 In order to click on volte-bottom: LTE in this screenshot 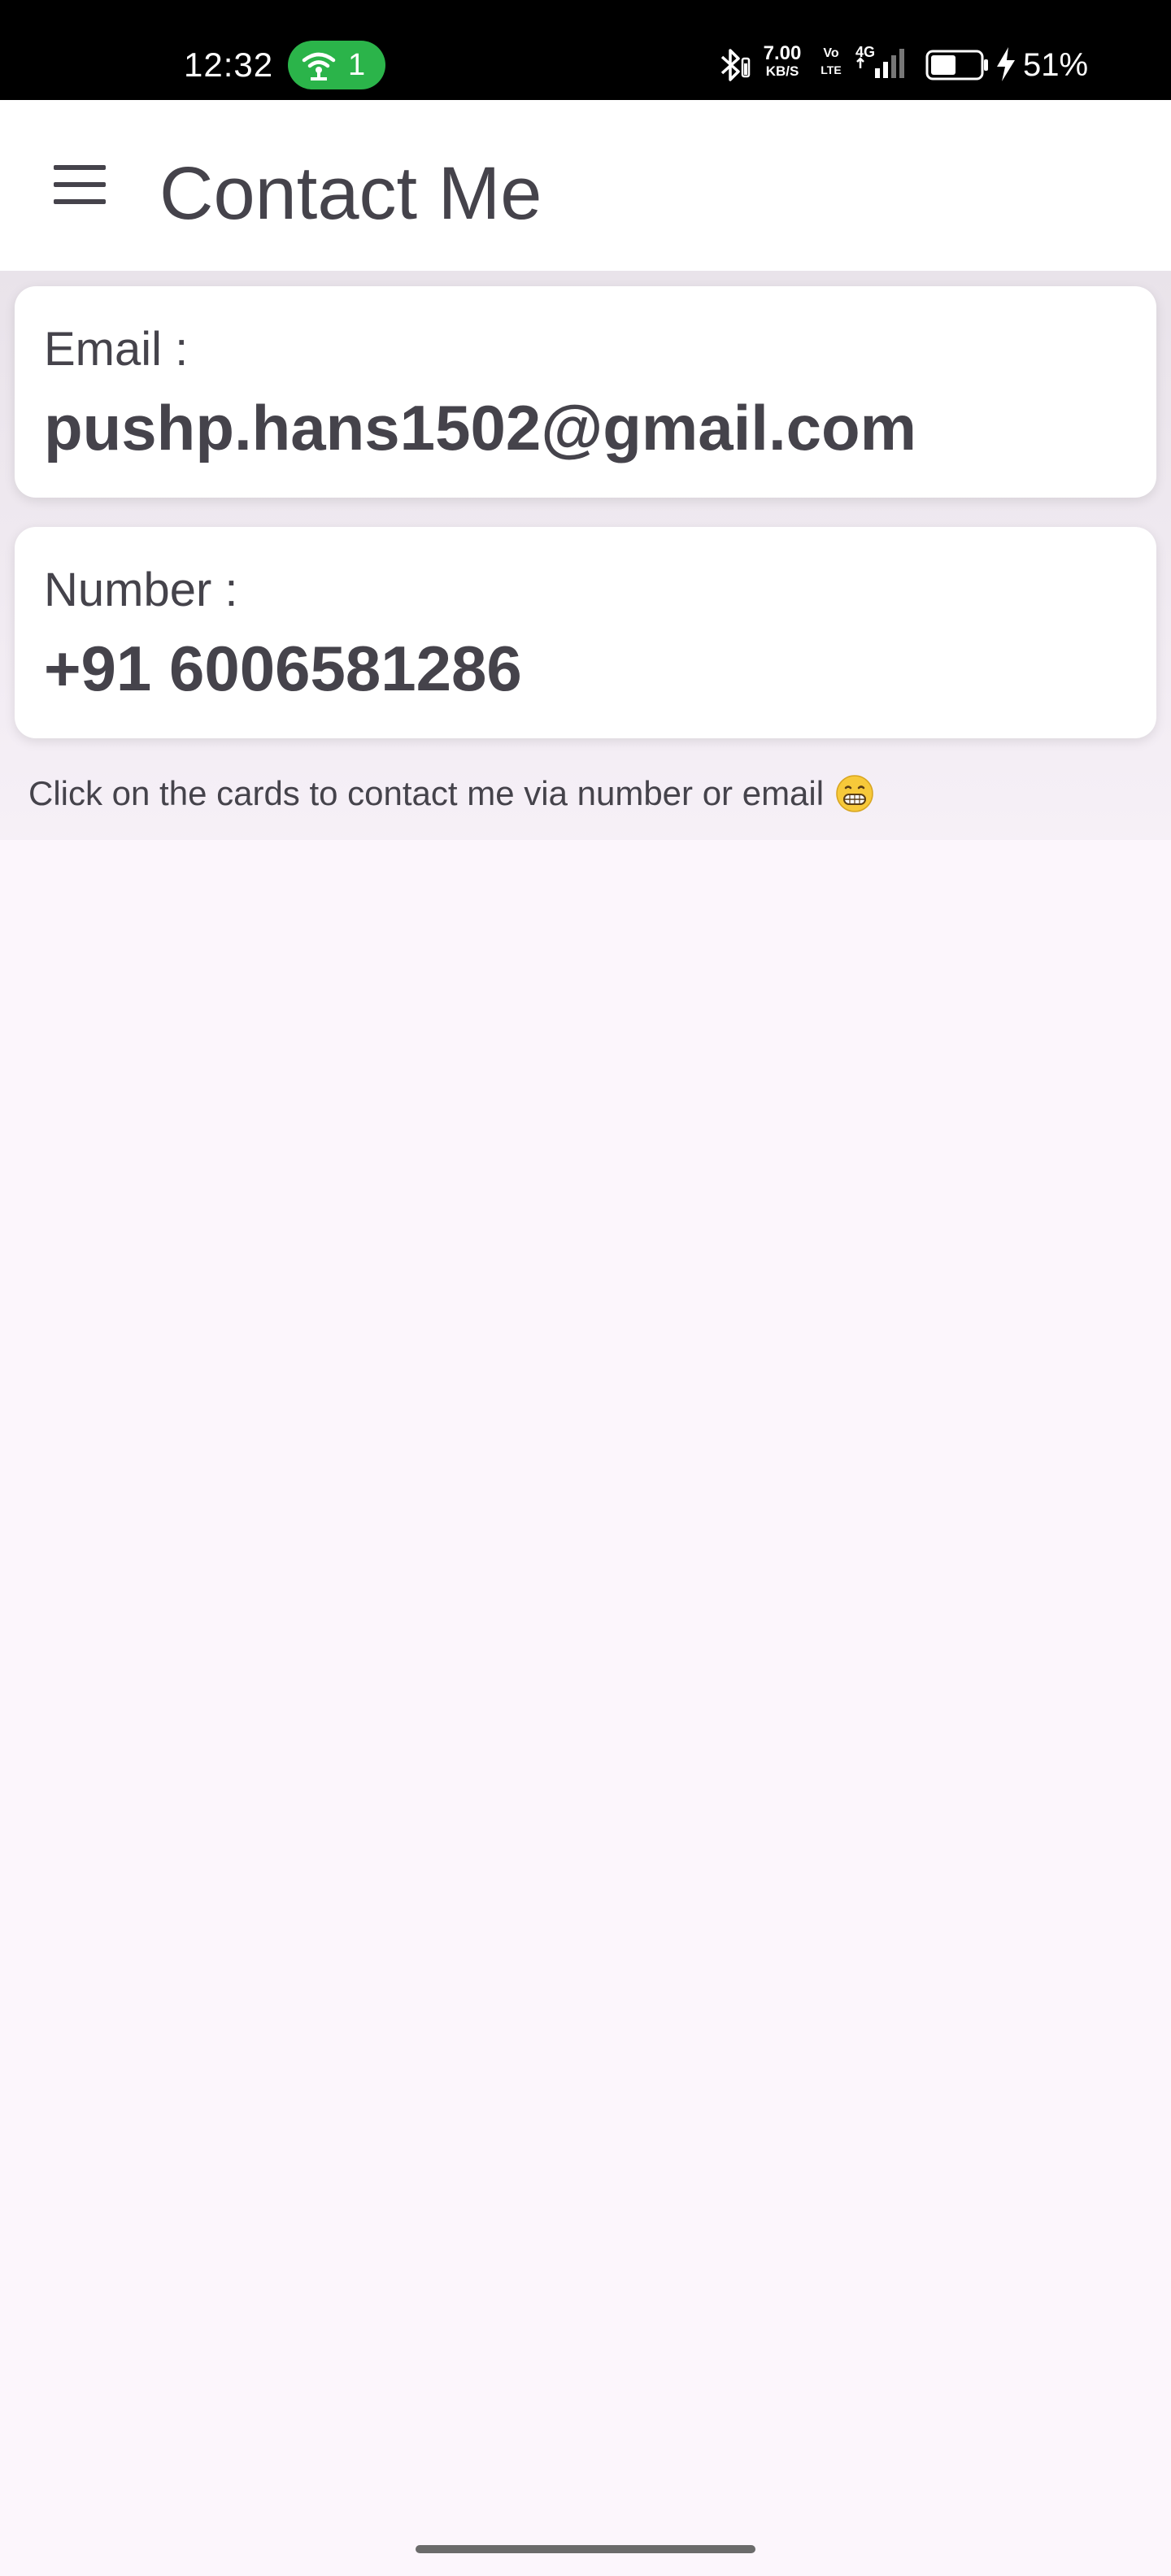, I will do `click(831, 70)`.